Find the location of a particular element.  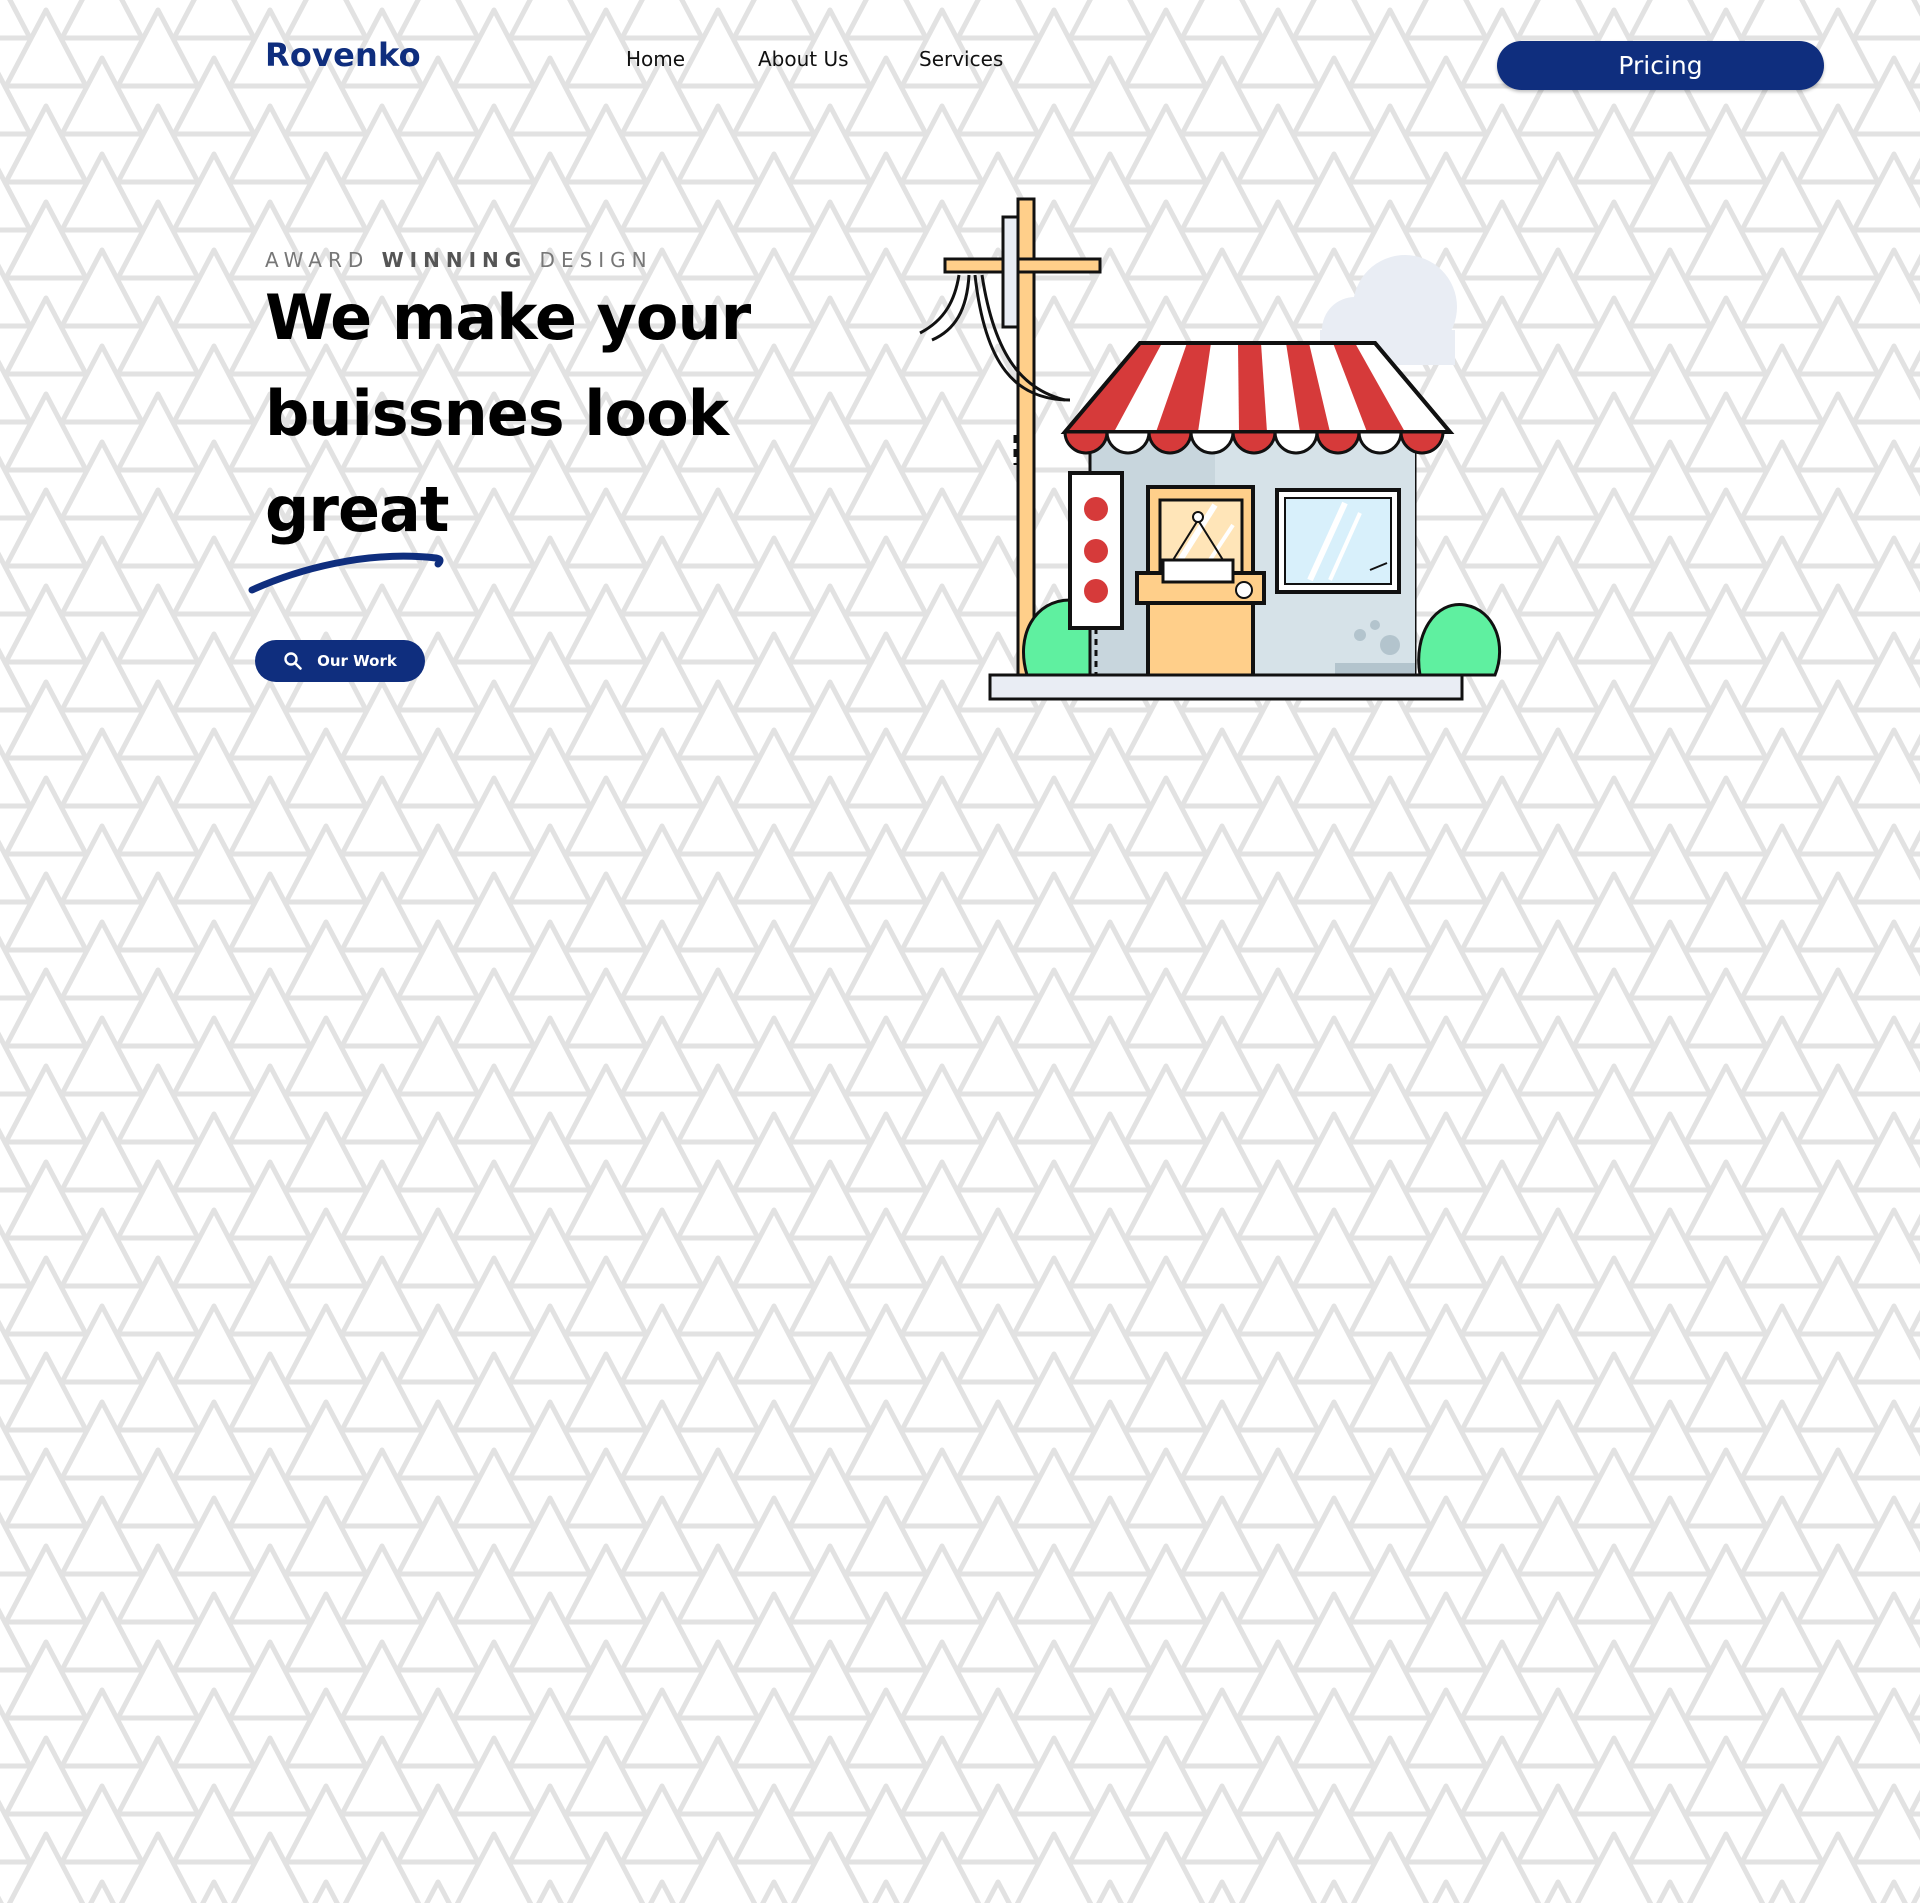

storefront-illustration is located at coordinates (1210, 449).